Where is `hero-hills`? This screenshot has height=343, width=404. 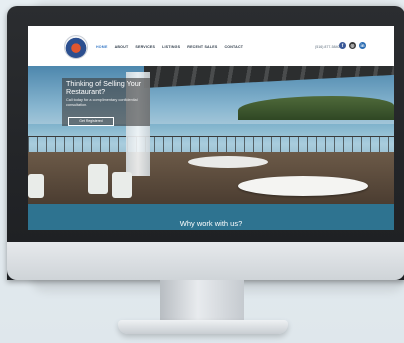
hero-hills is located at coordinates (316, 108).